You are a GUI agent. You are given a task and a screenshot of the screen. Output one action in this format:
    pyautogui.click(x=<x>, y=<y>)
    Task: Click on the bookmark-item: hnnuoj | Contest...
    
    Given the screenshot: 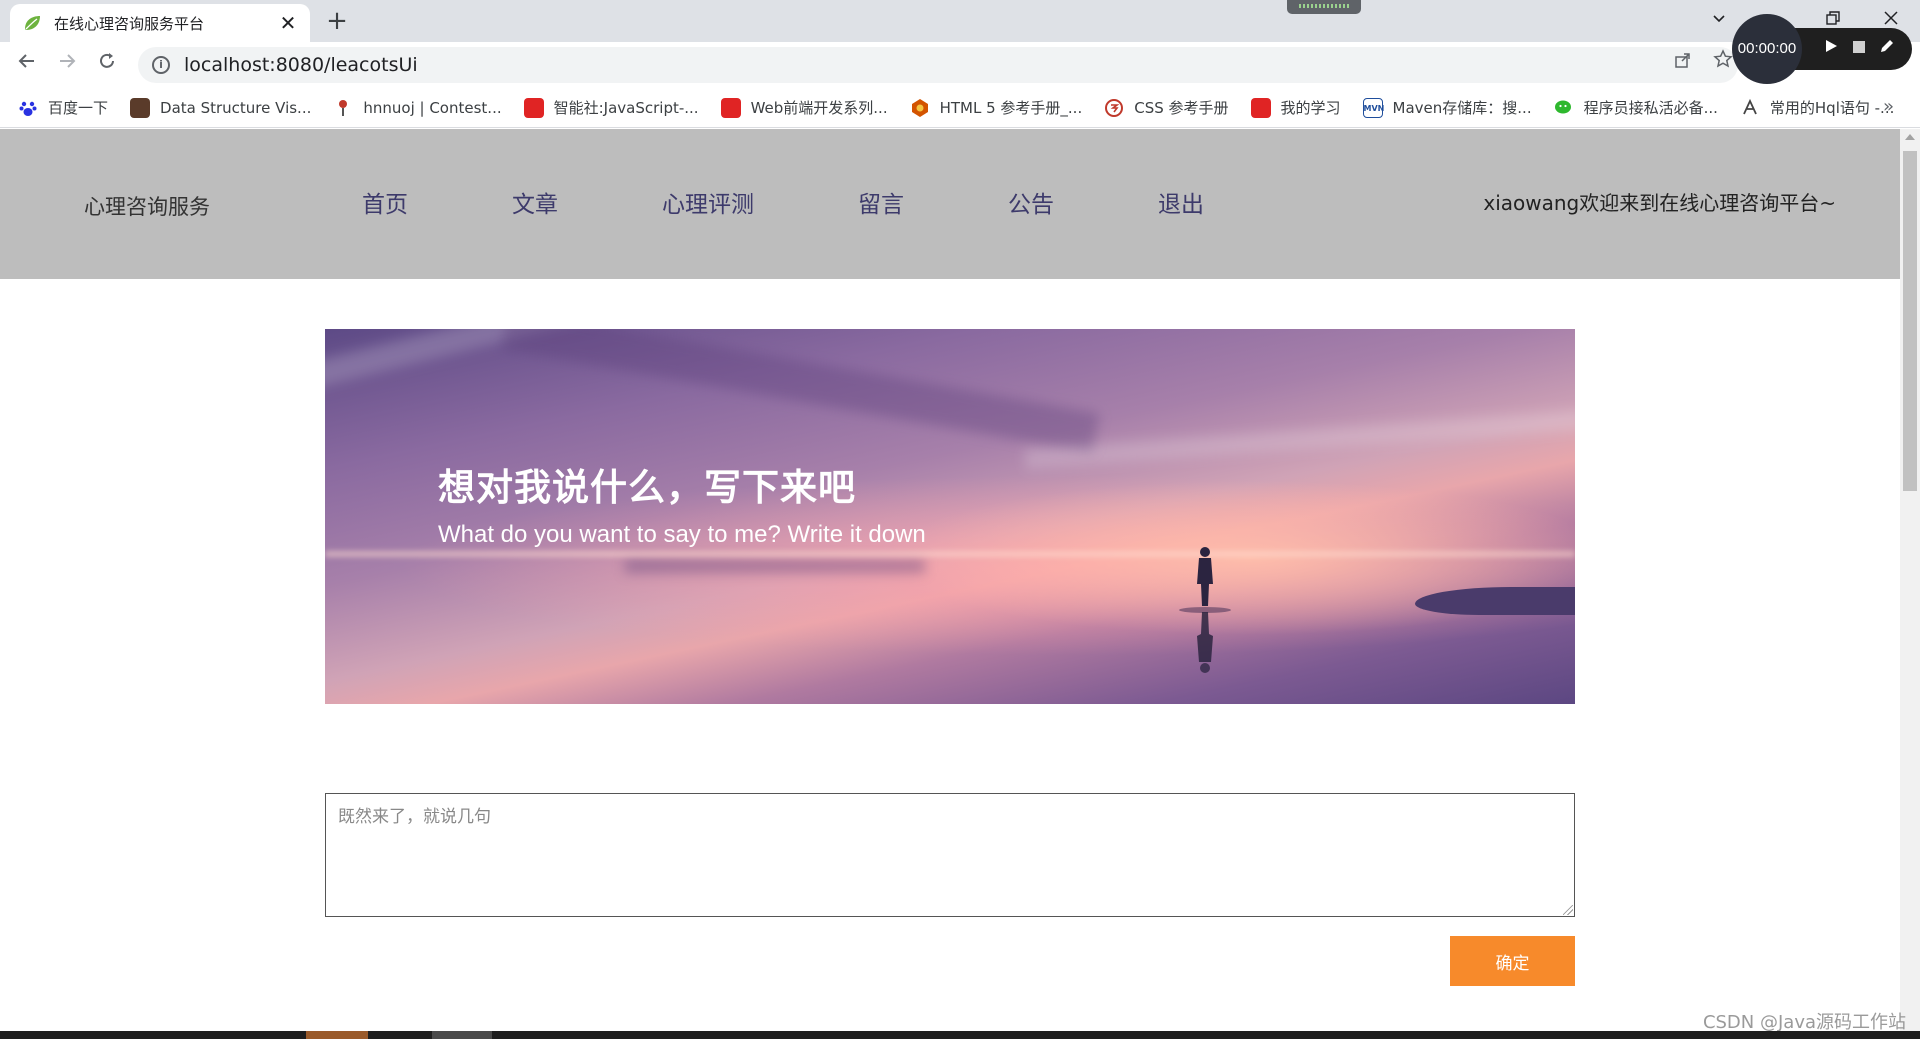 What is the action you would take?
    pyautogui.click(x=417, y=108)
    